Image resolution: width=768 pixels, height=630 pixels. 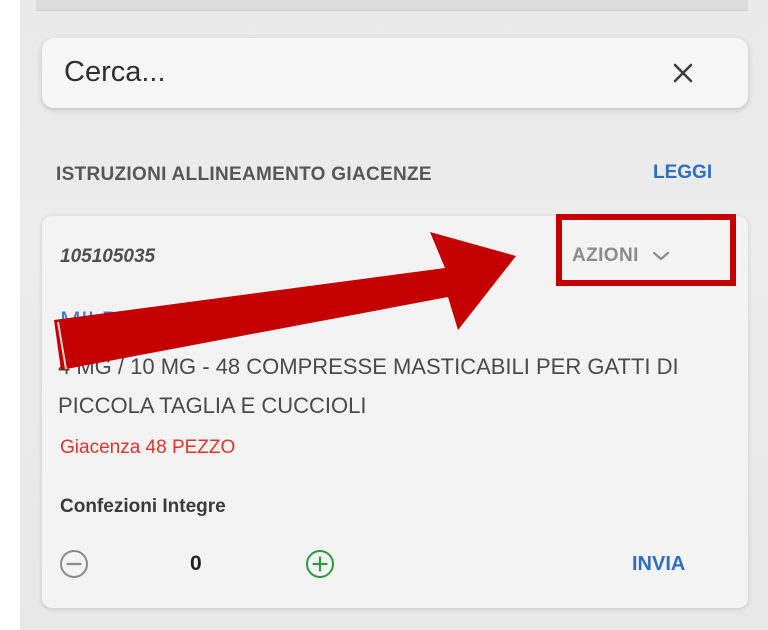 I want to click on product-name-link: MILBEMAX VET, so click(x=152, y=321).